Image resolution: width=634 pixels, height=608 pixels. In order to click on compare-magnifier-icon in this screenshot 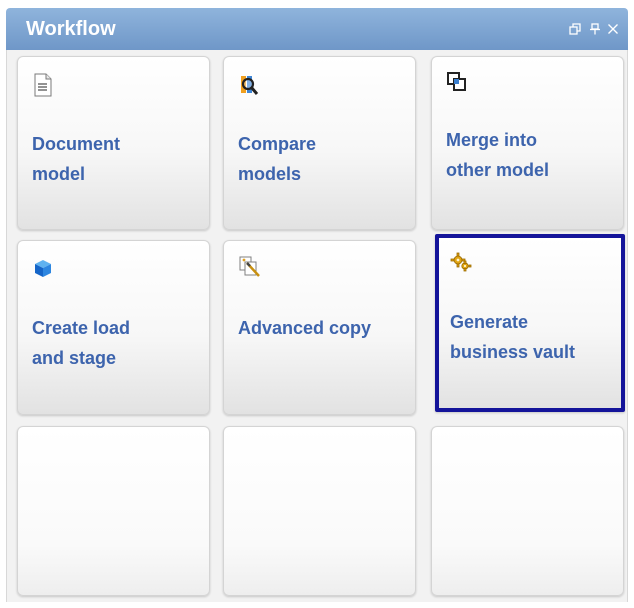, I will do `click(249, 84)`.